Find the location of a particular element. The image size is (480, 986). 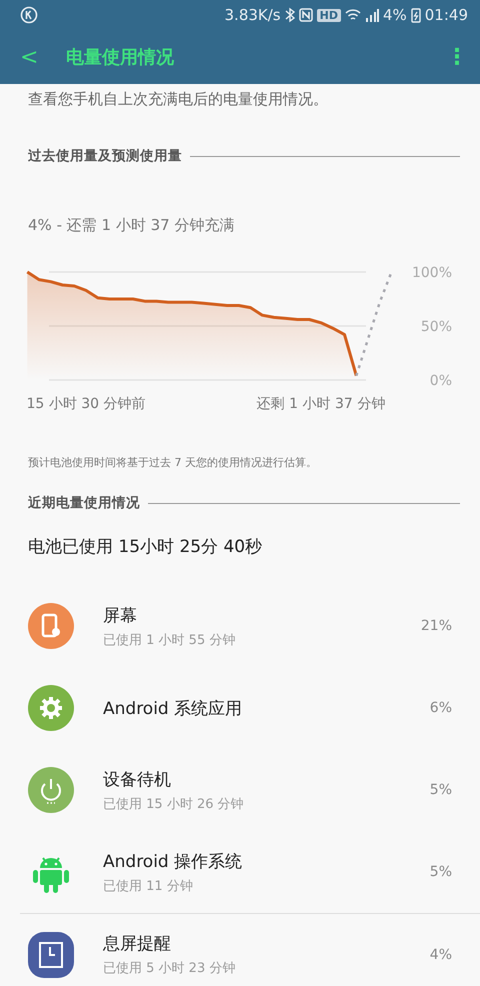

gear-icon is located at coordinates (51, 708).